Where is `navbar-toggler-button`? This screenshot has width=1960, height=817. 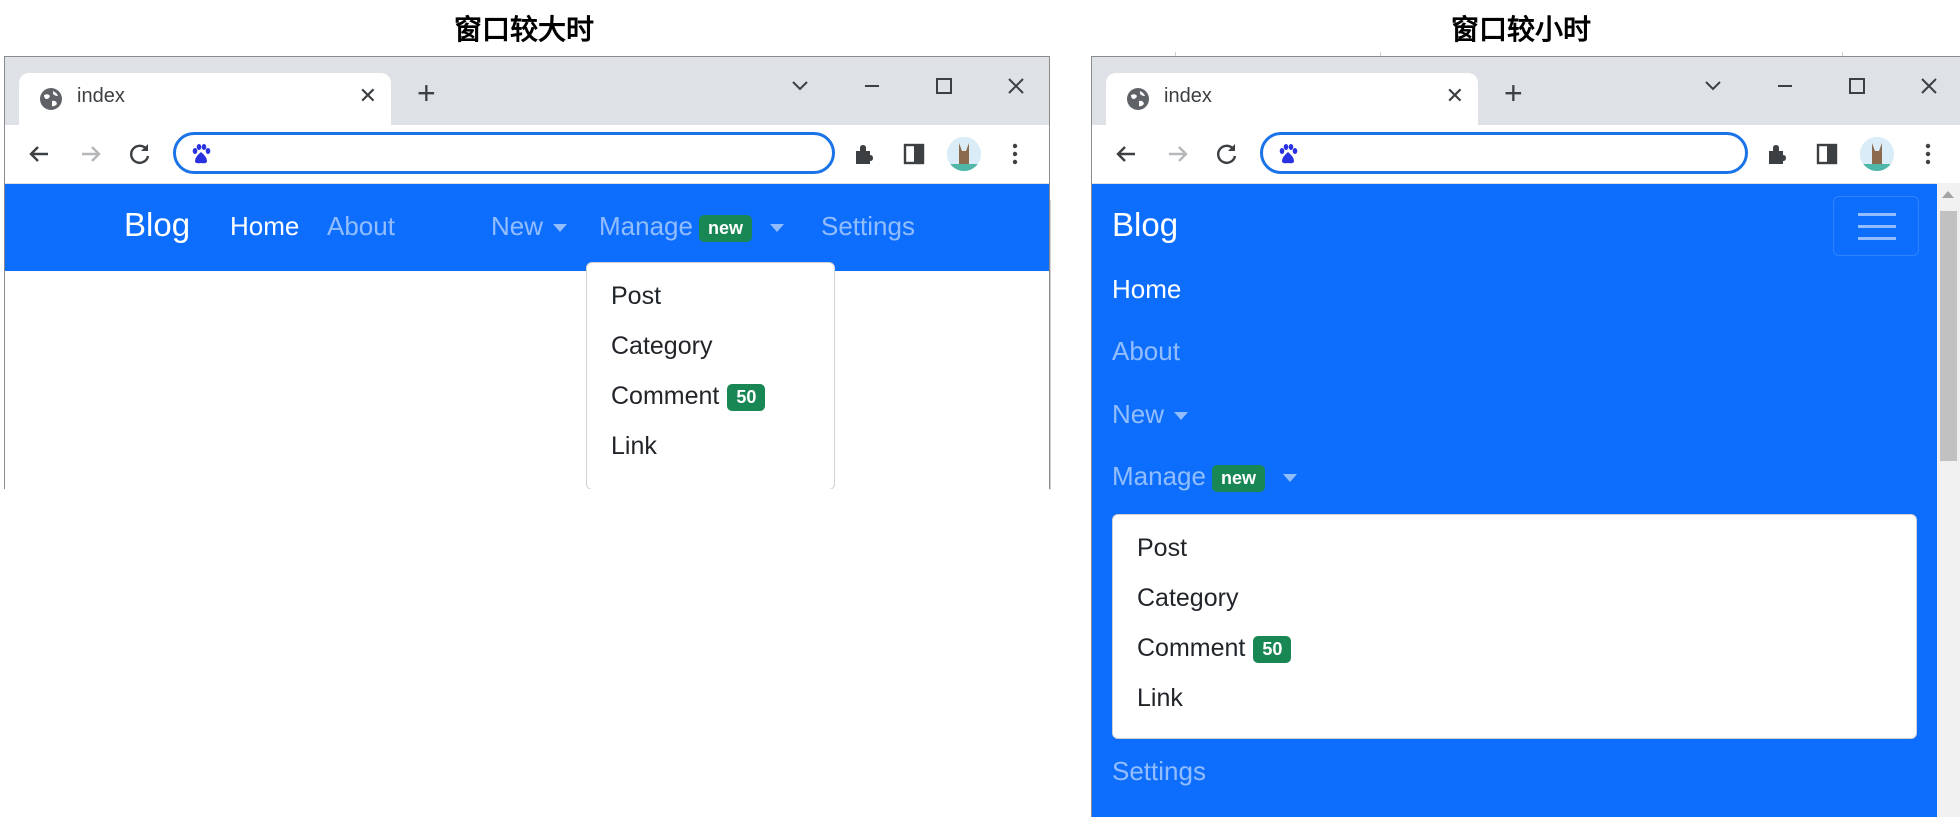 navbar-toggler-button is located at coordinates (1876, 226).